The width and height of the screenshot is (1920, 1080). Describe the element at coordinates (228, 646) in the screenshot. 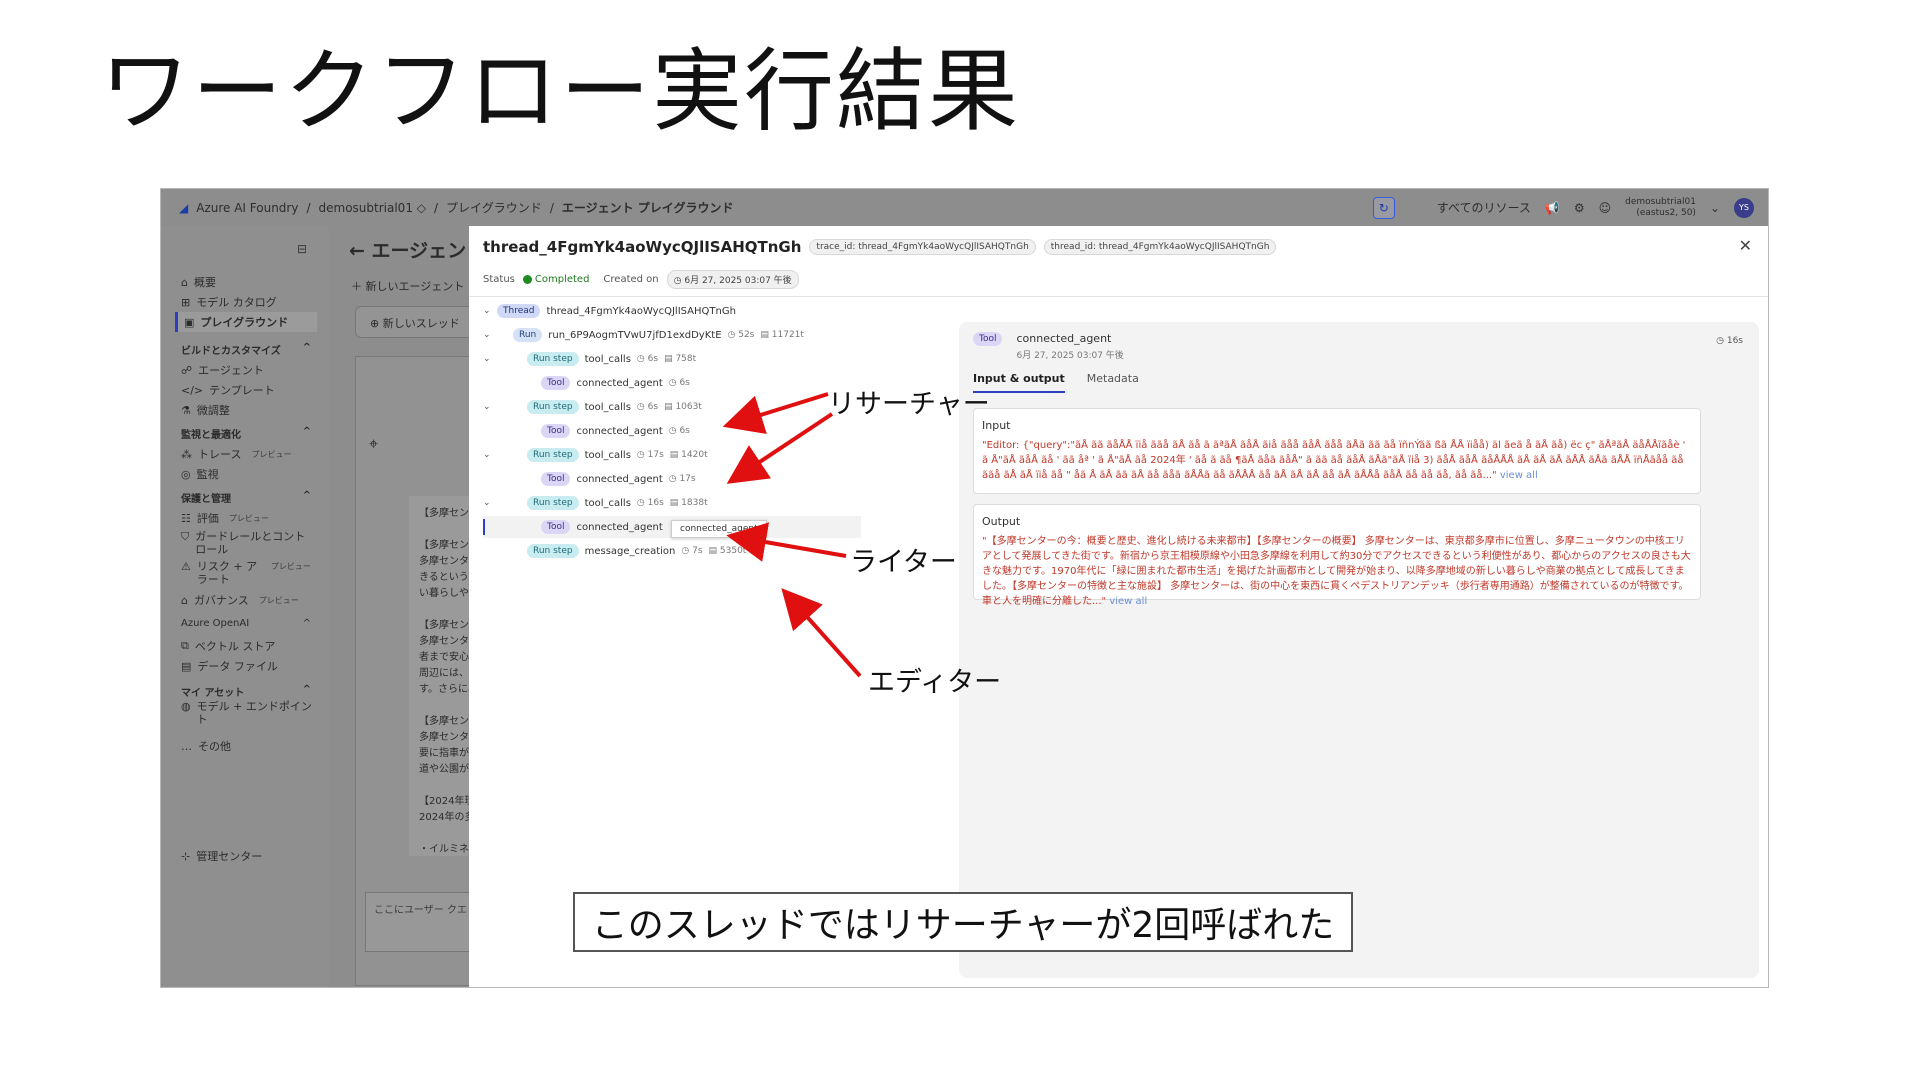

I see `sidebar-item-vector-store: ⧉ ベクトル ストア` at that location.